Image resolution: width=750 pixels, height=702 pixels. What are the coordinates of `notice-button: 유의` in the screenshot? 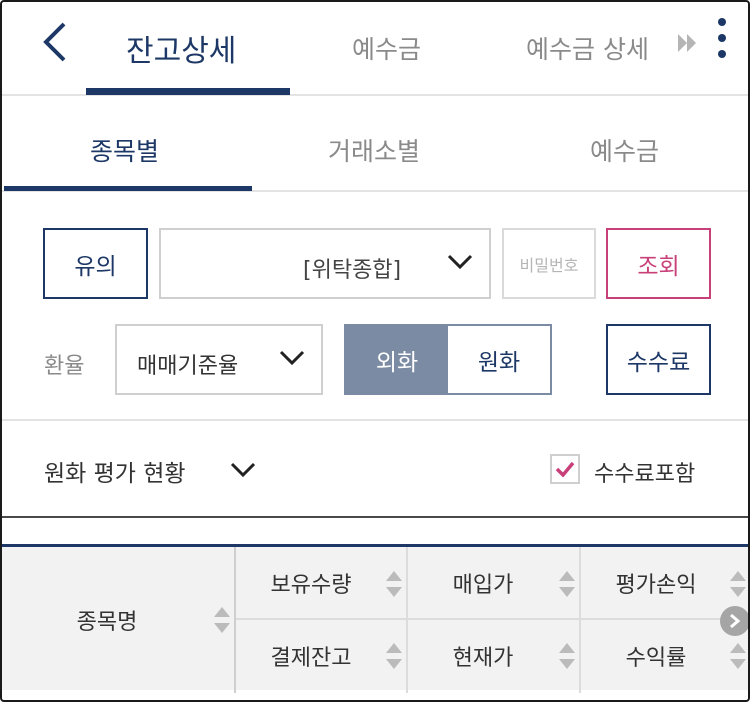 It's located at (95, 263).